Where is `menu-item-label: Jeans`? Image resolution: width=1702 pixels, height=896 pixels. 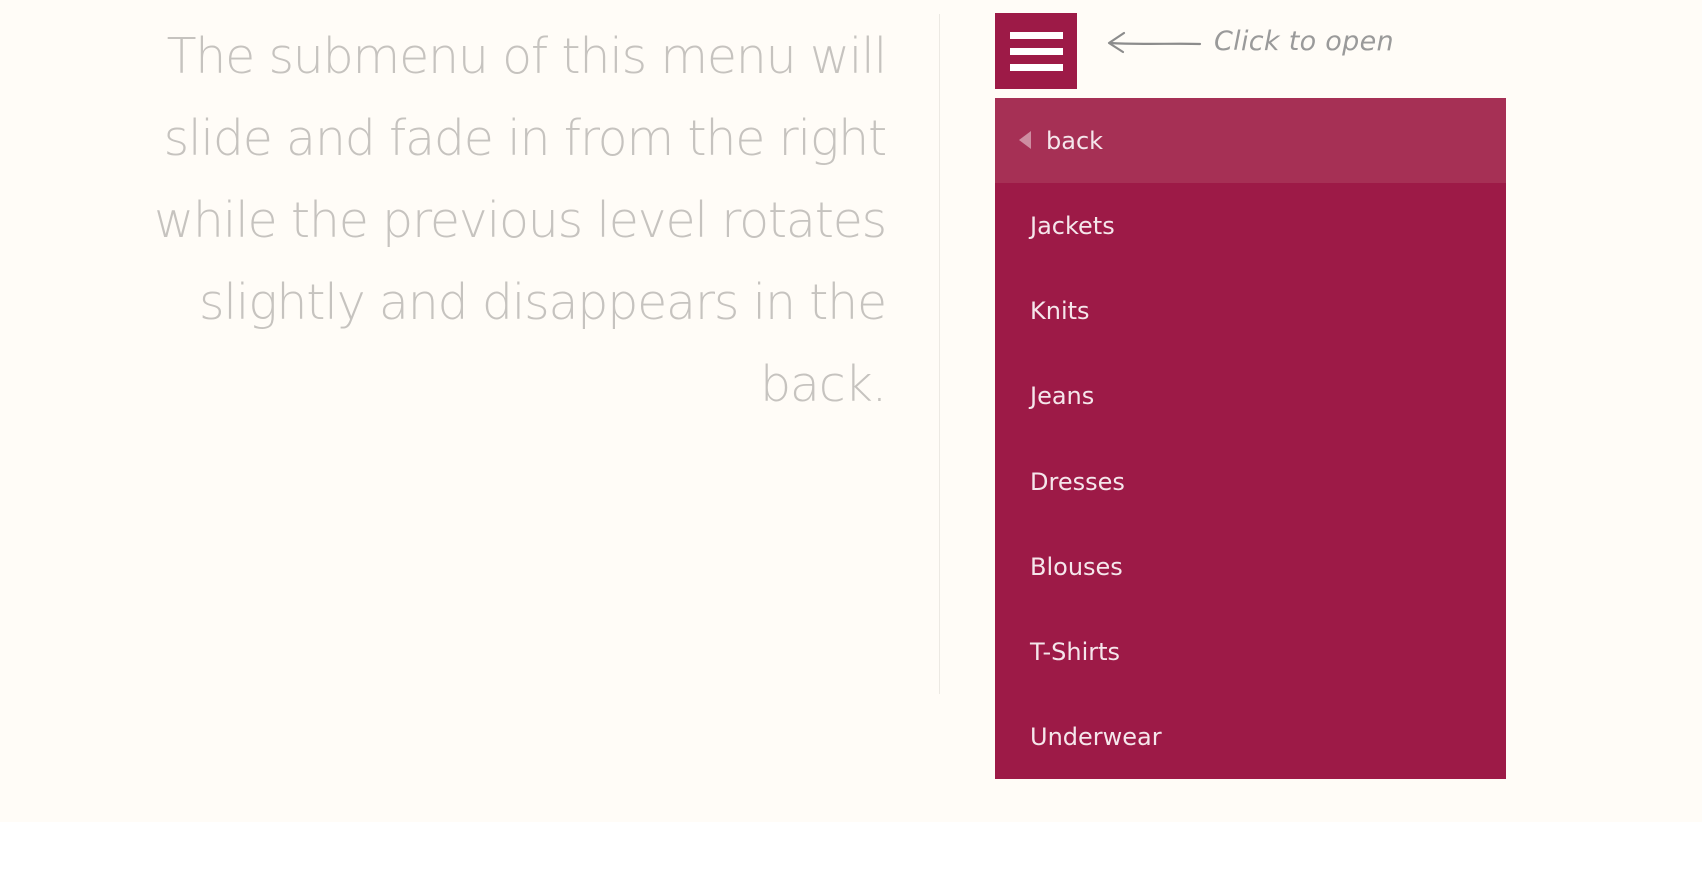 menu-item-label: Jeans is located at coordinates (1062, 396).